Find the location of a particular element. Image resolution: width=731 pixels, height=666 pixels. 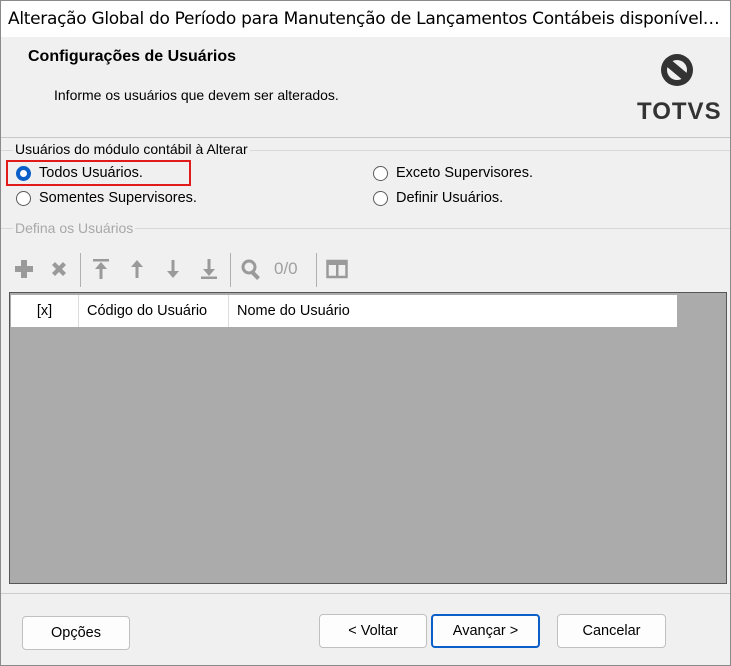

search-icon is located at coordinates (251, 269).